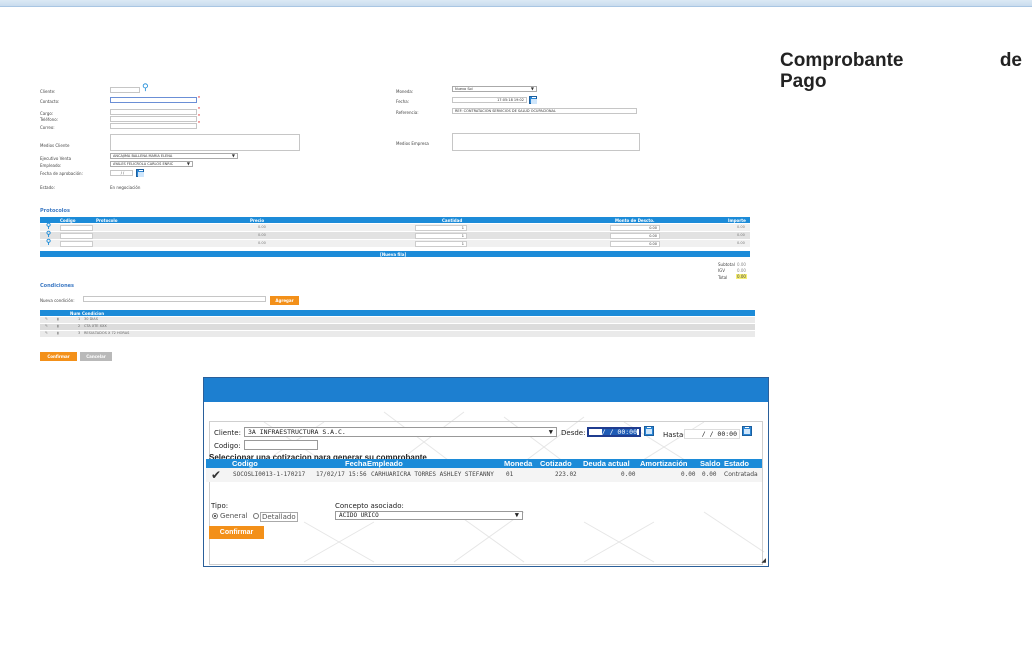 The width and height of the screenshot is (1032, 670). What do you see at coordinates (723, 277) in the screenshot?
I see `total-label: Total` at bounding box center [723, 277].